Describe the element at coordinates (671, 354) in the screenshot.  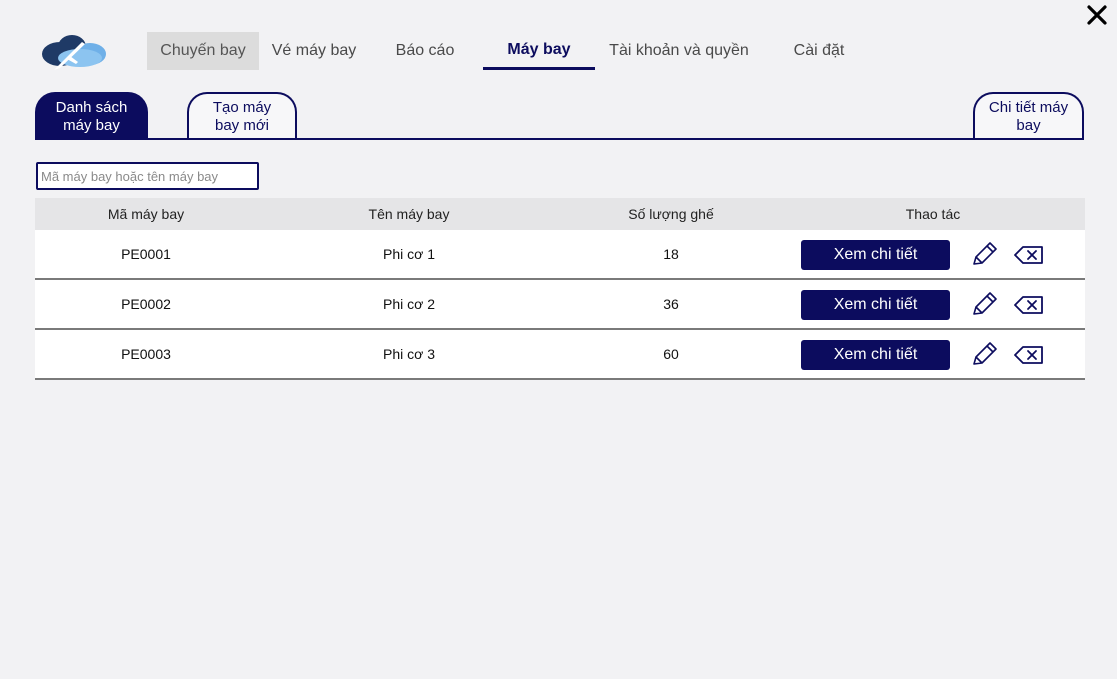
I see `cell-seat-count: 60` at that location.